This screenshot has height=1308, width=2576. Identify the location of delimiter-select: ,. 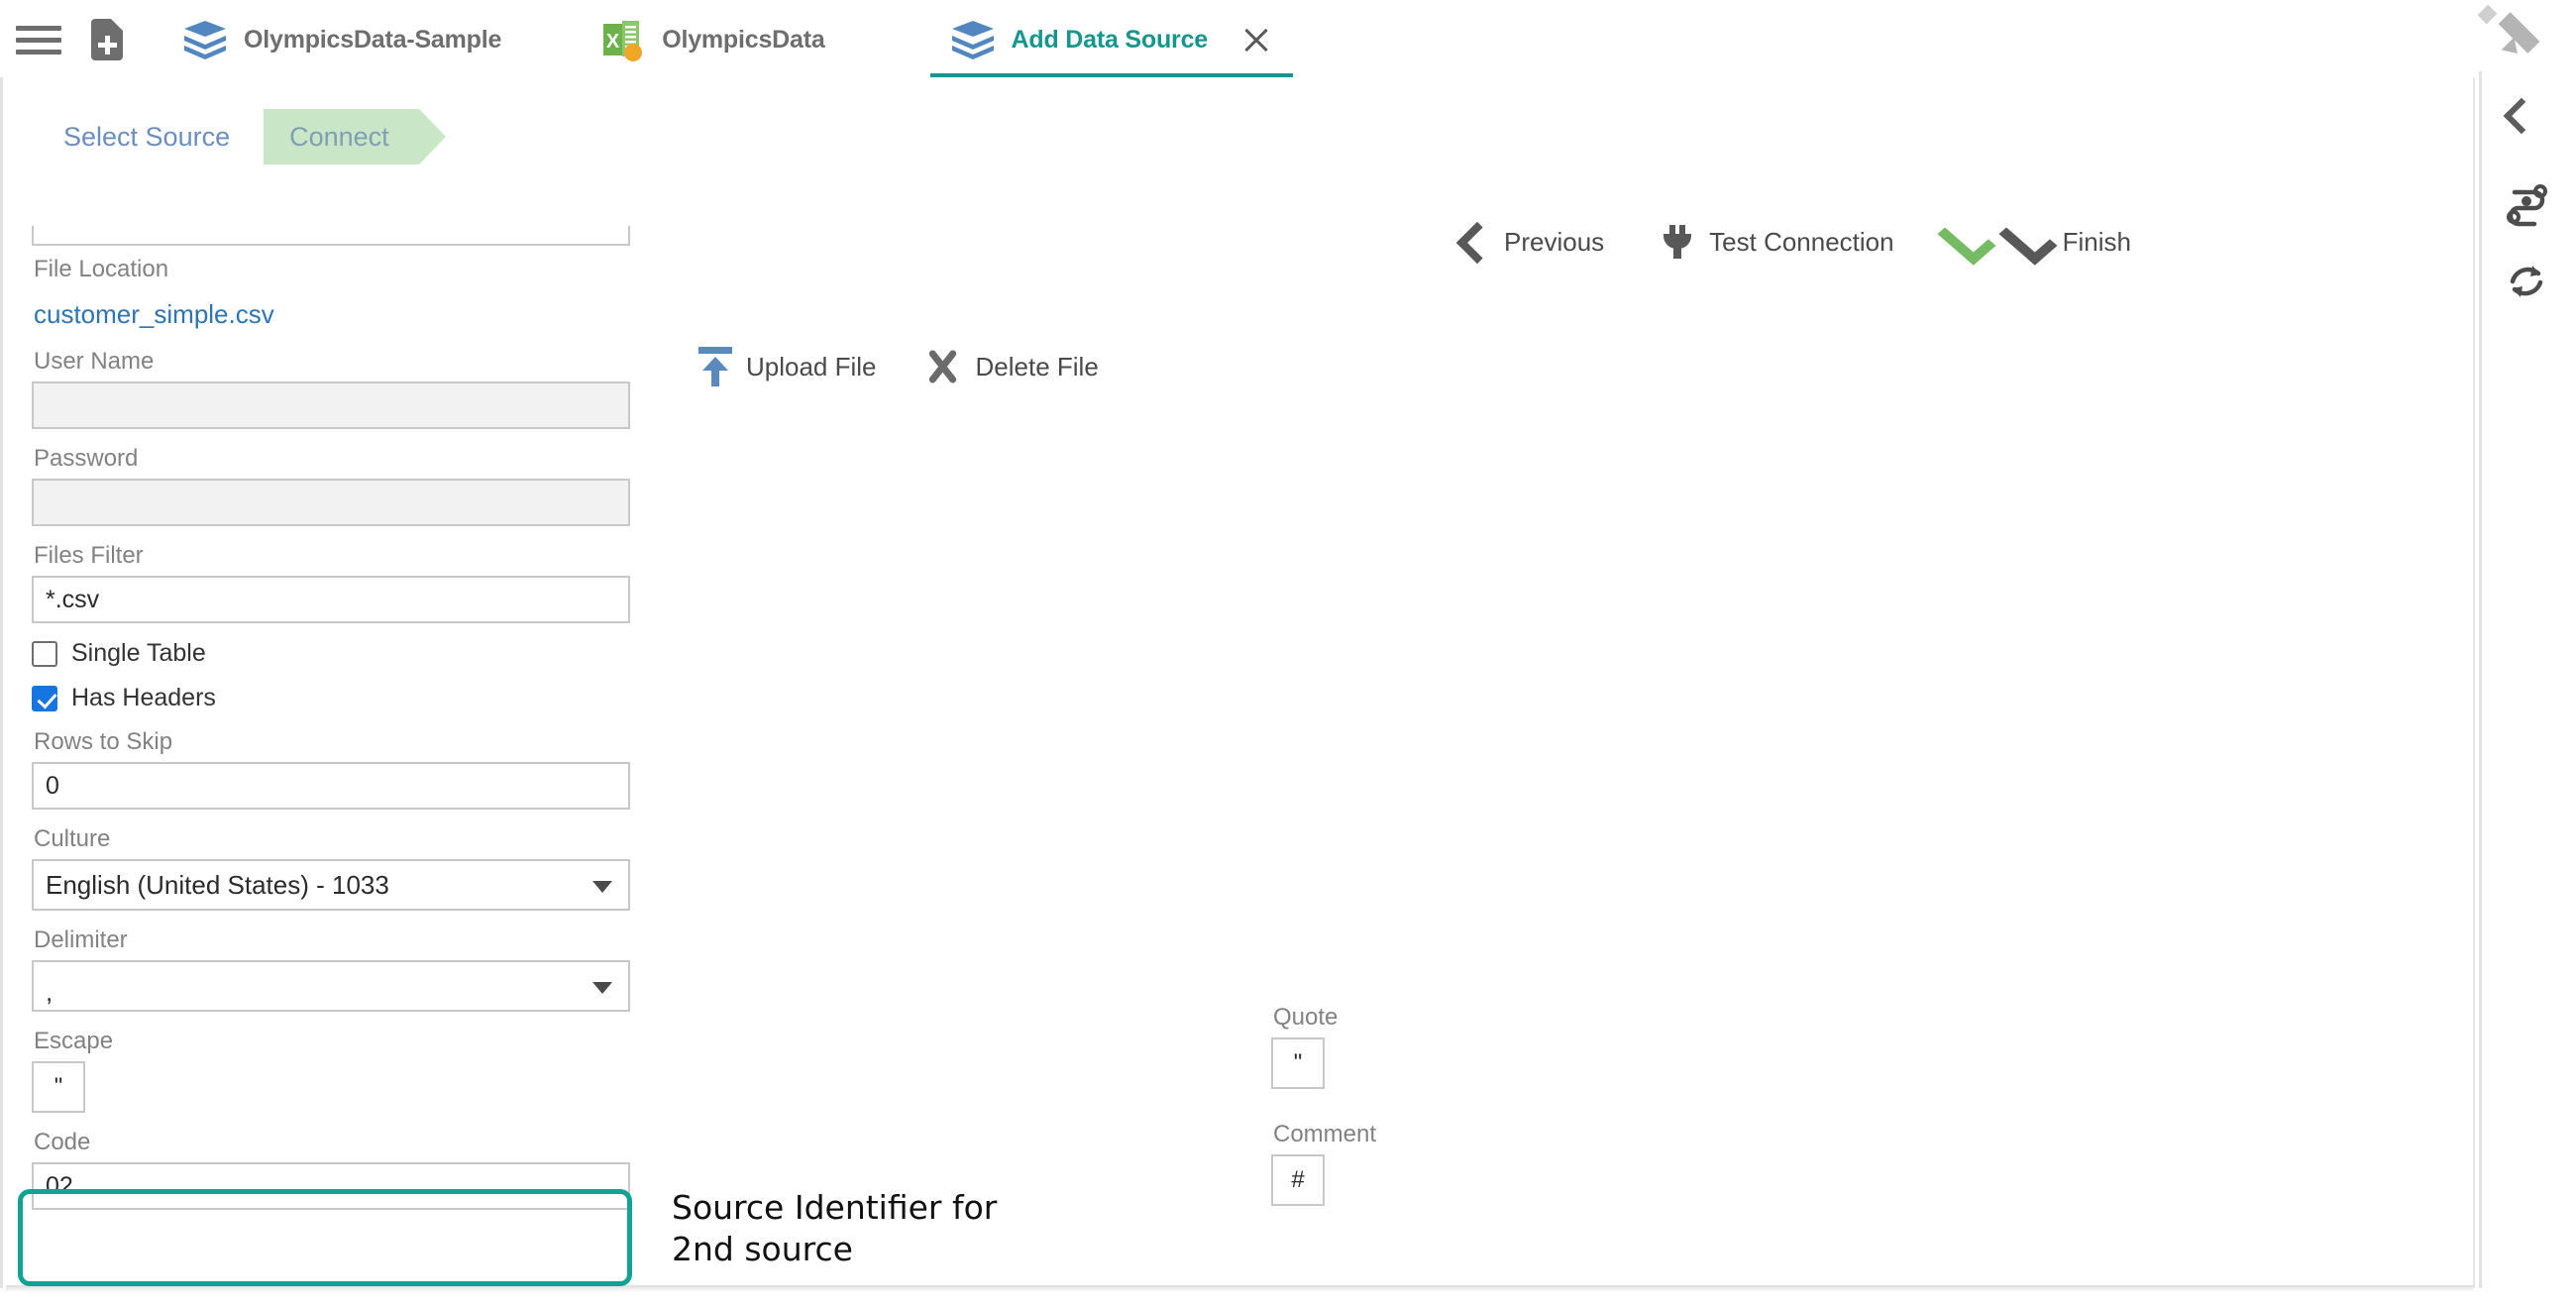
(331, 986).